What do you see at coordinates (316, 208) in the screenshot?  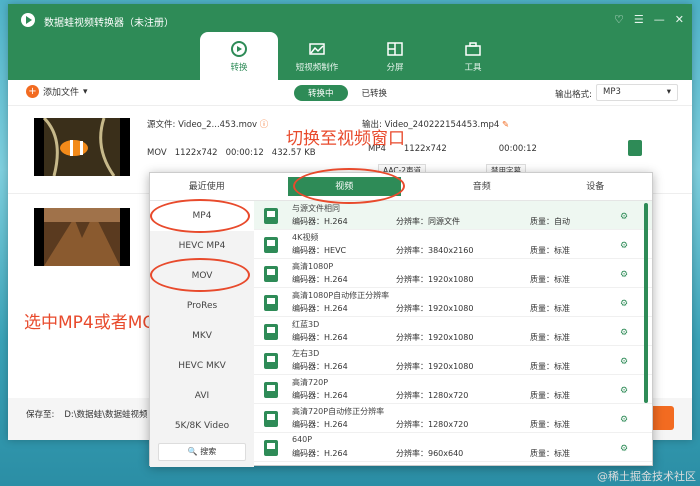 I see `preset-name: 与源文件相同` at bounding box center [316, 208].